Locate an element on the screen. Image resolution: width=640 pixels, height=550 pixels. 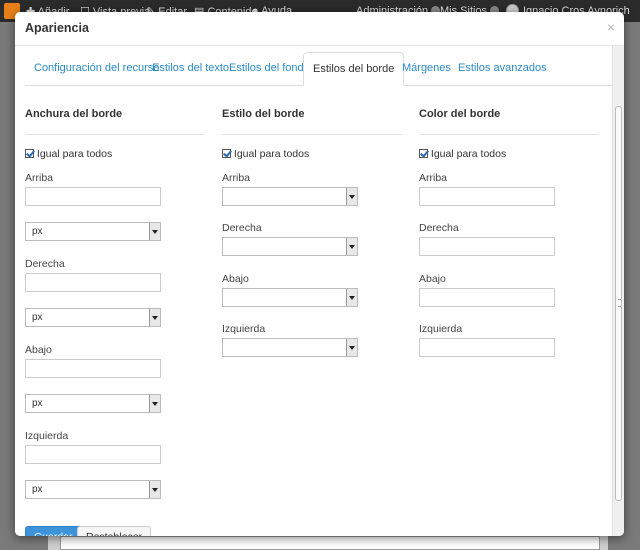
style-top-select is located at coordinates (290, 196).